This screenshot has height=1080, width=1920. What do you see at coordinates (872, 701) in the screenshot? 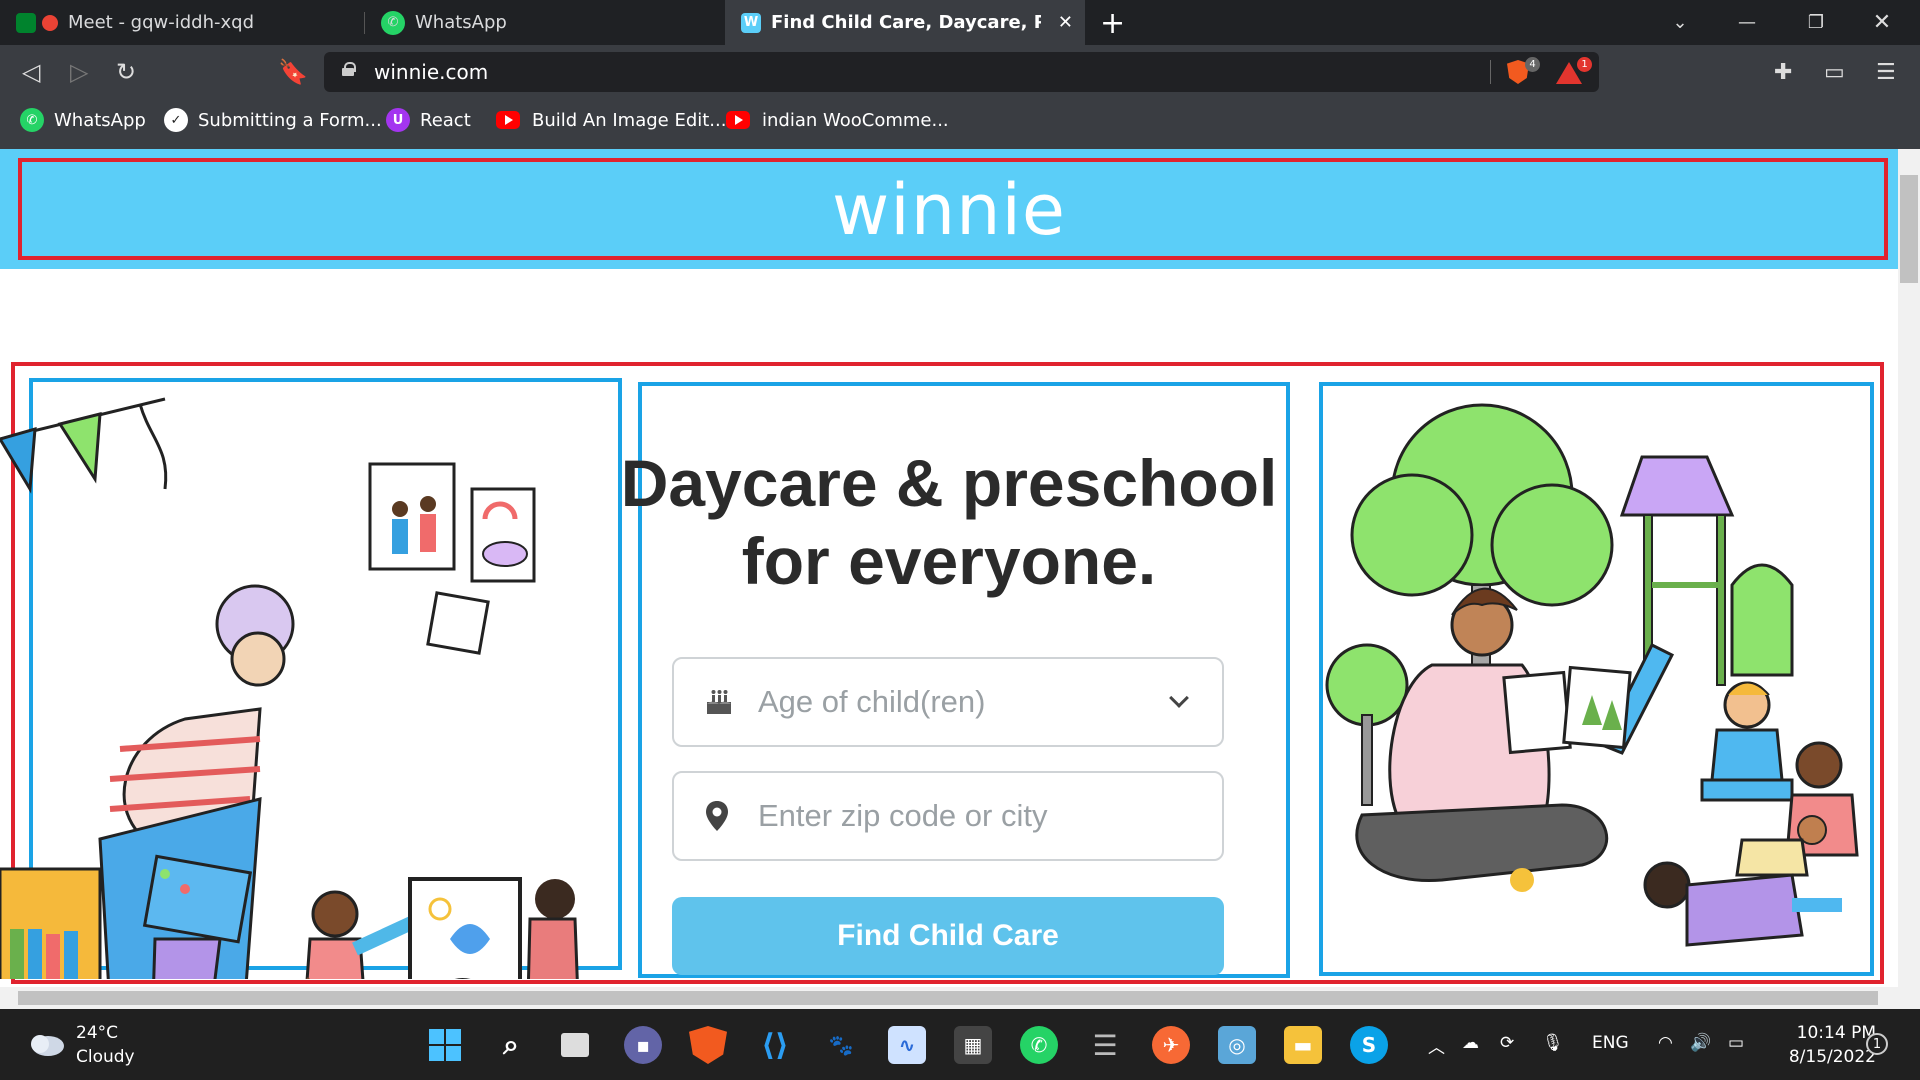
I see `age-select-placeholder: Age of child(ren)` at bounding box center [872, 701].